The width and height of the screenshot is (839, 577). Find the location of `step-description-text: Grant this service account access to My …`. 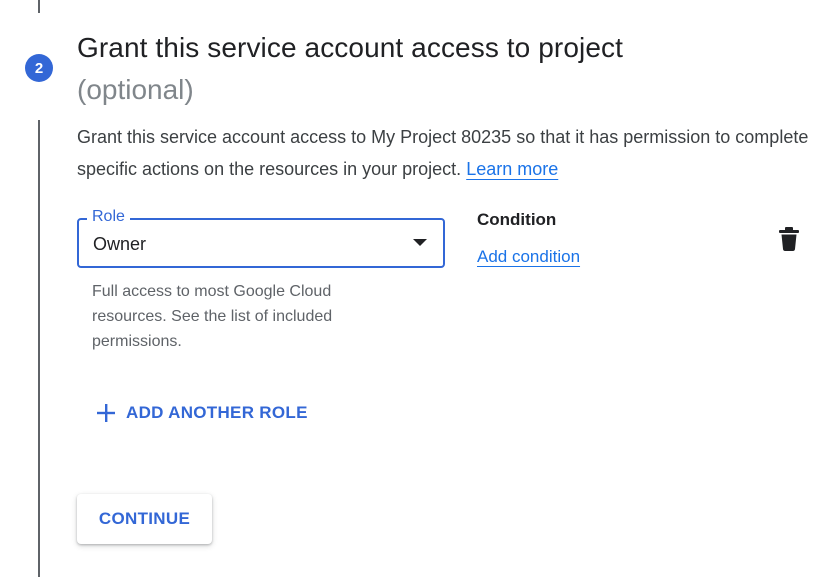

step-description-text: Grant this service account access to My … is located at coordinates (443, 153).